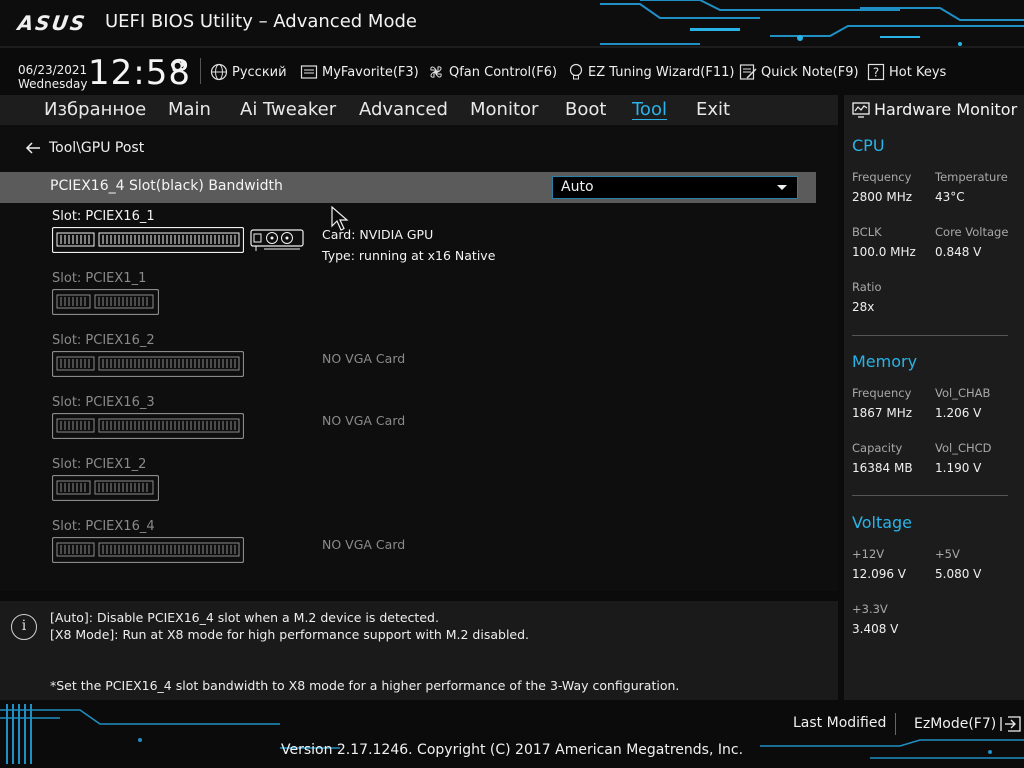  I want to click on chevron-down-icon, so click(782, 187).